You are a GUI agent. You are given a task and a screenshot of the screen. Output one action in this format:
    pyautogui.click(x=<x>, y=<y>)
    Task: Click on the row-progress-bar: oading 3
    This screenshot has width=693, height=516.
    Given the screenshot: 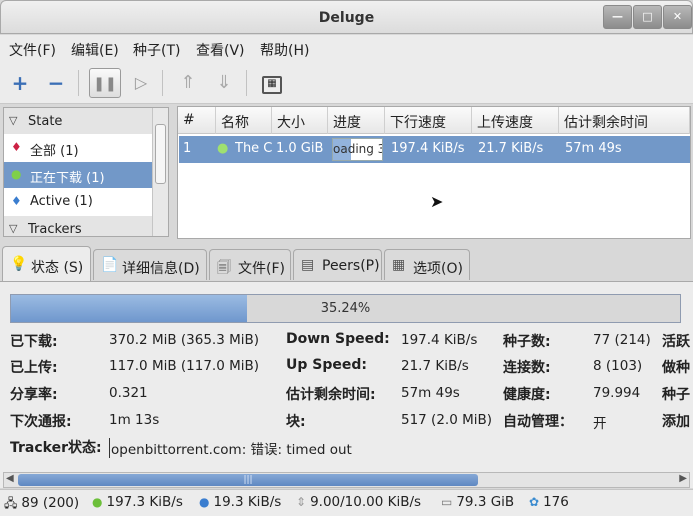 What is the action you would take?
    pyautogui.click(x=357, y=149)
    